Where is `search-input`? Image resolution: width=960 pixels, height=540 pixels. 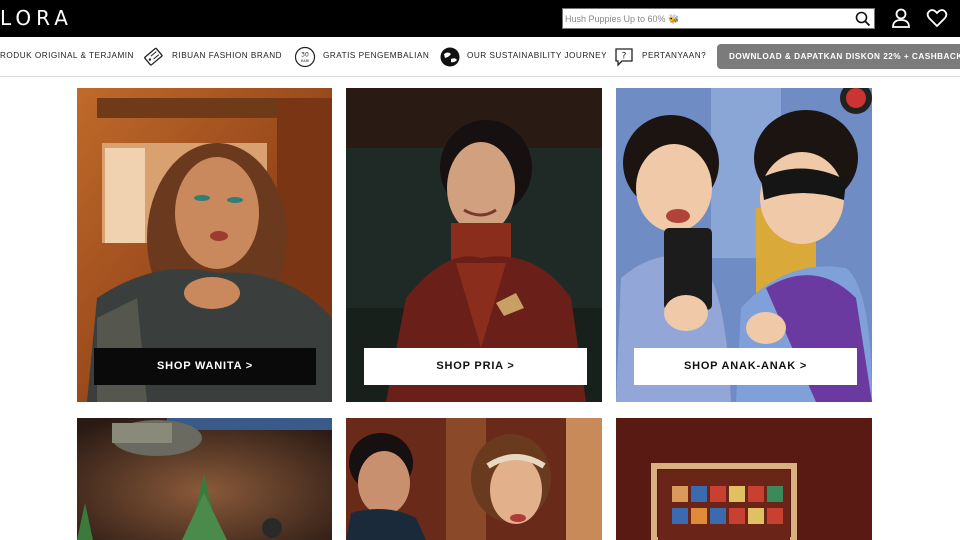
search-input is located at coordinates (705, 18).